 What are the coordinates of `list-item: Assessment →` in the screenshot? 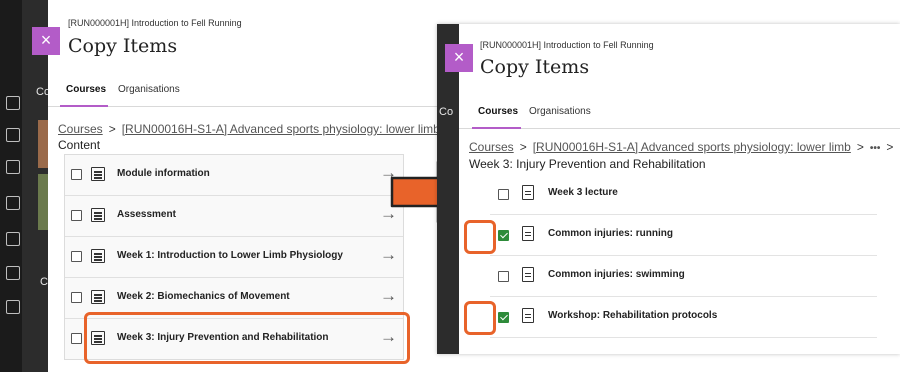 It's located at (234, 216).